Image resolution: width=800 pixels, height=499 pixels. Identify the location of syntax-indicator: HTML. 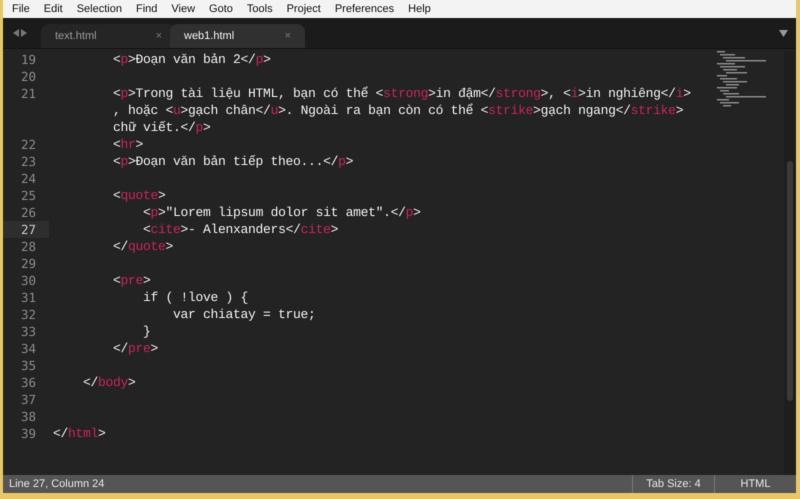
(755, 484).